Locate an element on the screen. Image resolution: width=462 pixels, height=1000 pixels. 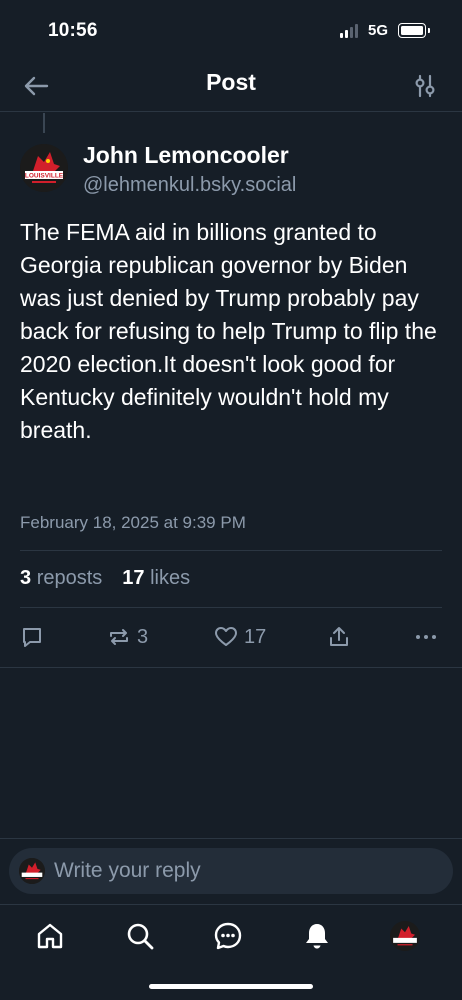
profile-avatar-icon is located at coordinates (405, 936).